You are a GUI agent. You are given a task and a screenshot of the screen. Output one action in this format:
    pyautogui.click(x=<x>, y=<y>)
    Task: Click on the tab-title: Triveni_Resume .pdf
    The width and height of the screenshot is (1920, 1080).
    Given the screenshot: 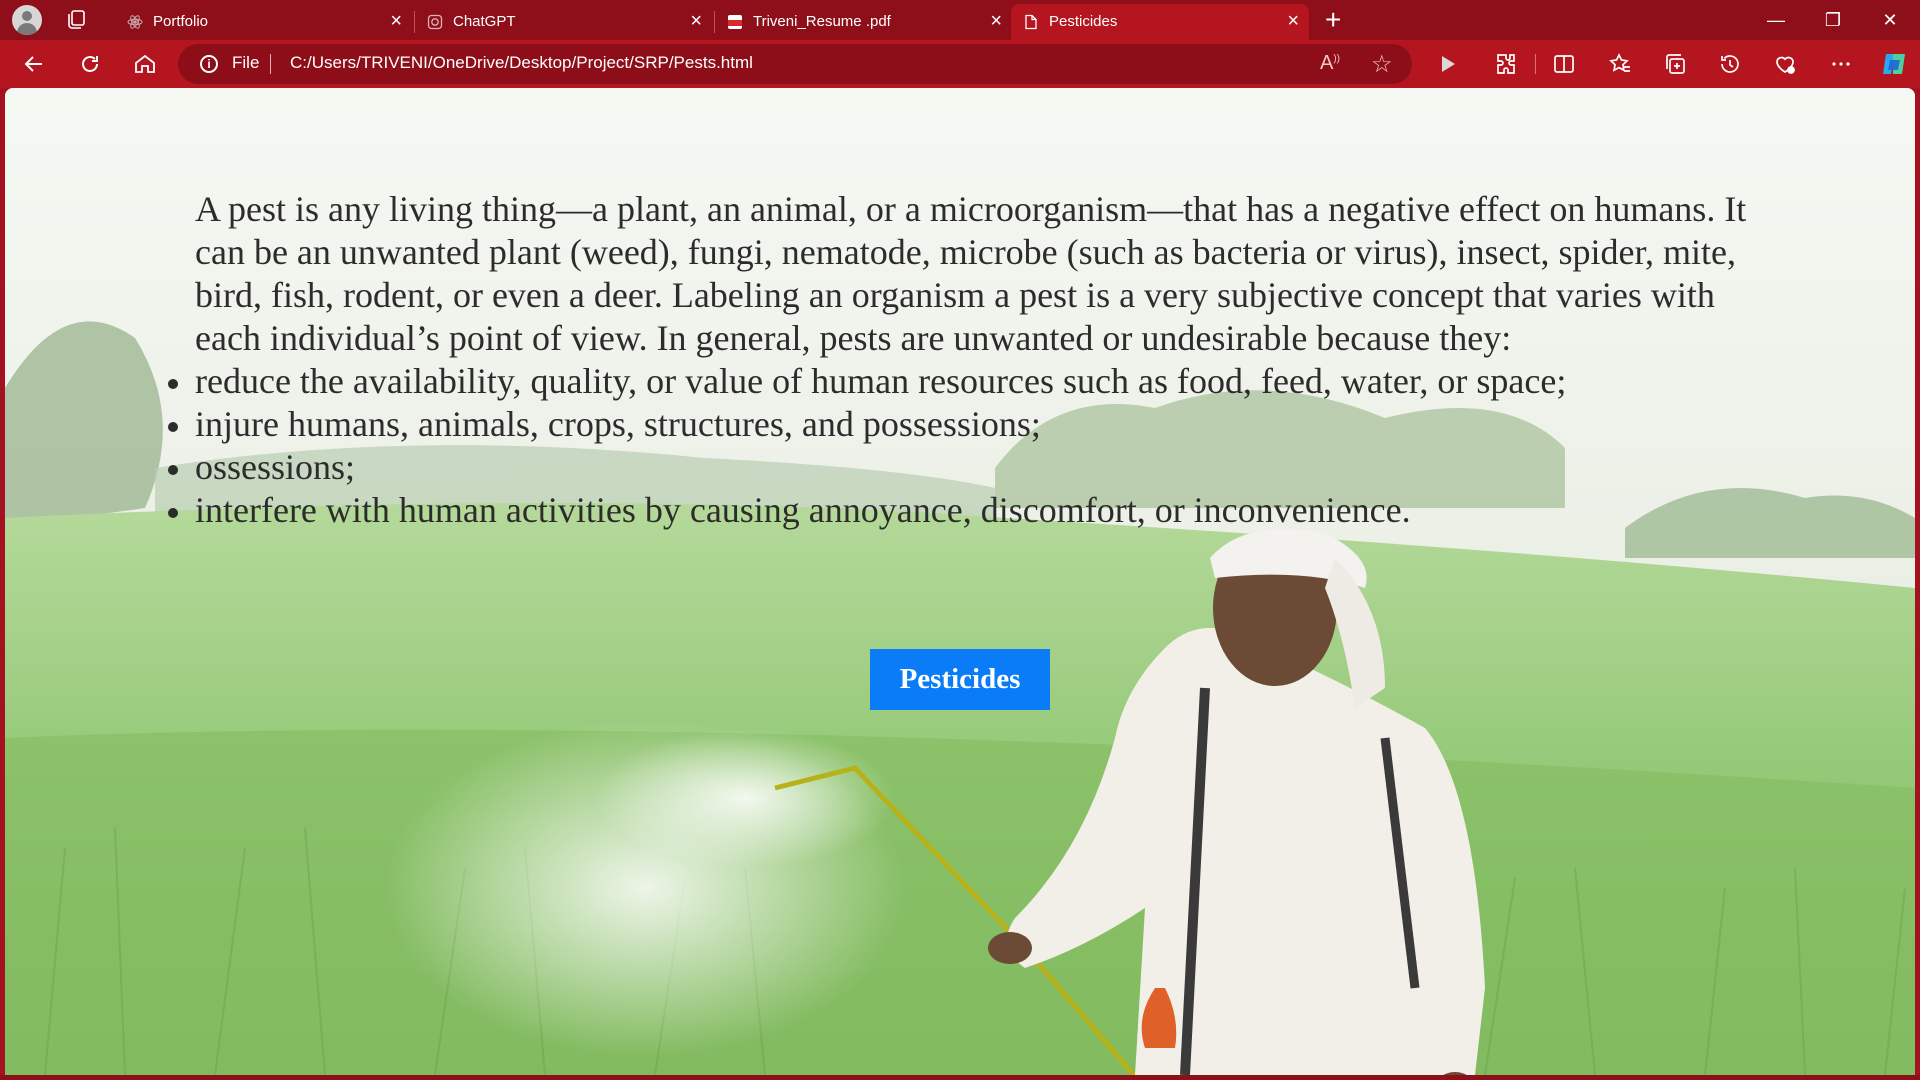 What is the action you would take?
    pyautogui.click(x=822, y=21)
    